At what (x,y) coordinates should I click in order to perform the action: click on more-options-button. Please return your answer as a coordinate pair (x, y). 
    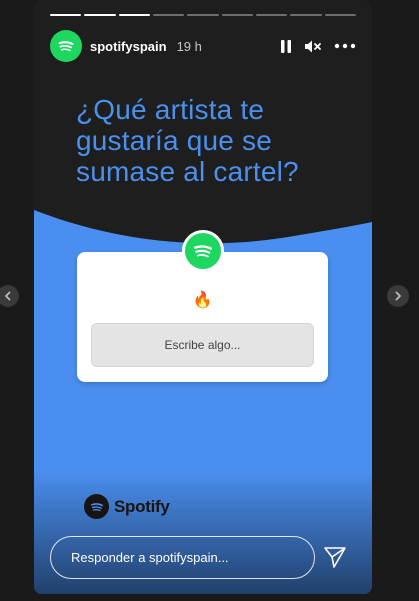
    Looking at the image, I should click on (345, 46).